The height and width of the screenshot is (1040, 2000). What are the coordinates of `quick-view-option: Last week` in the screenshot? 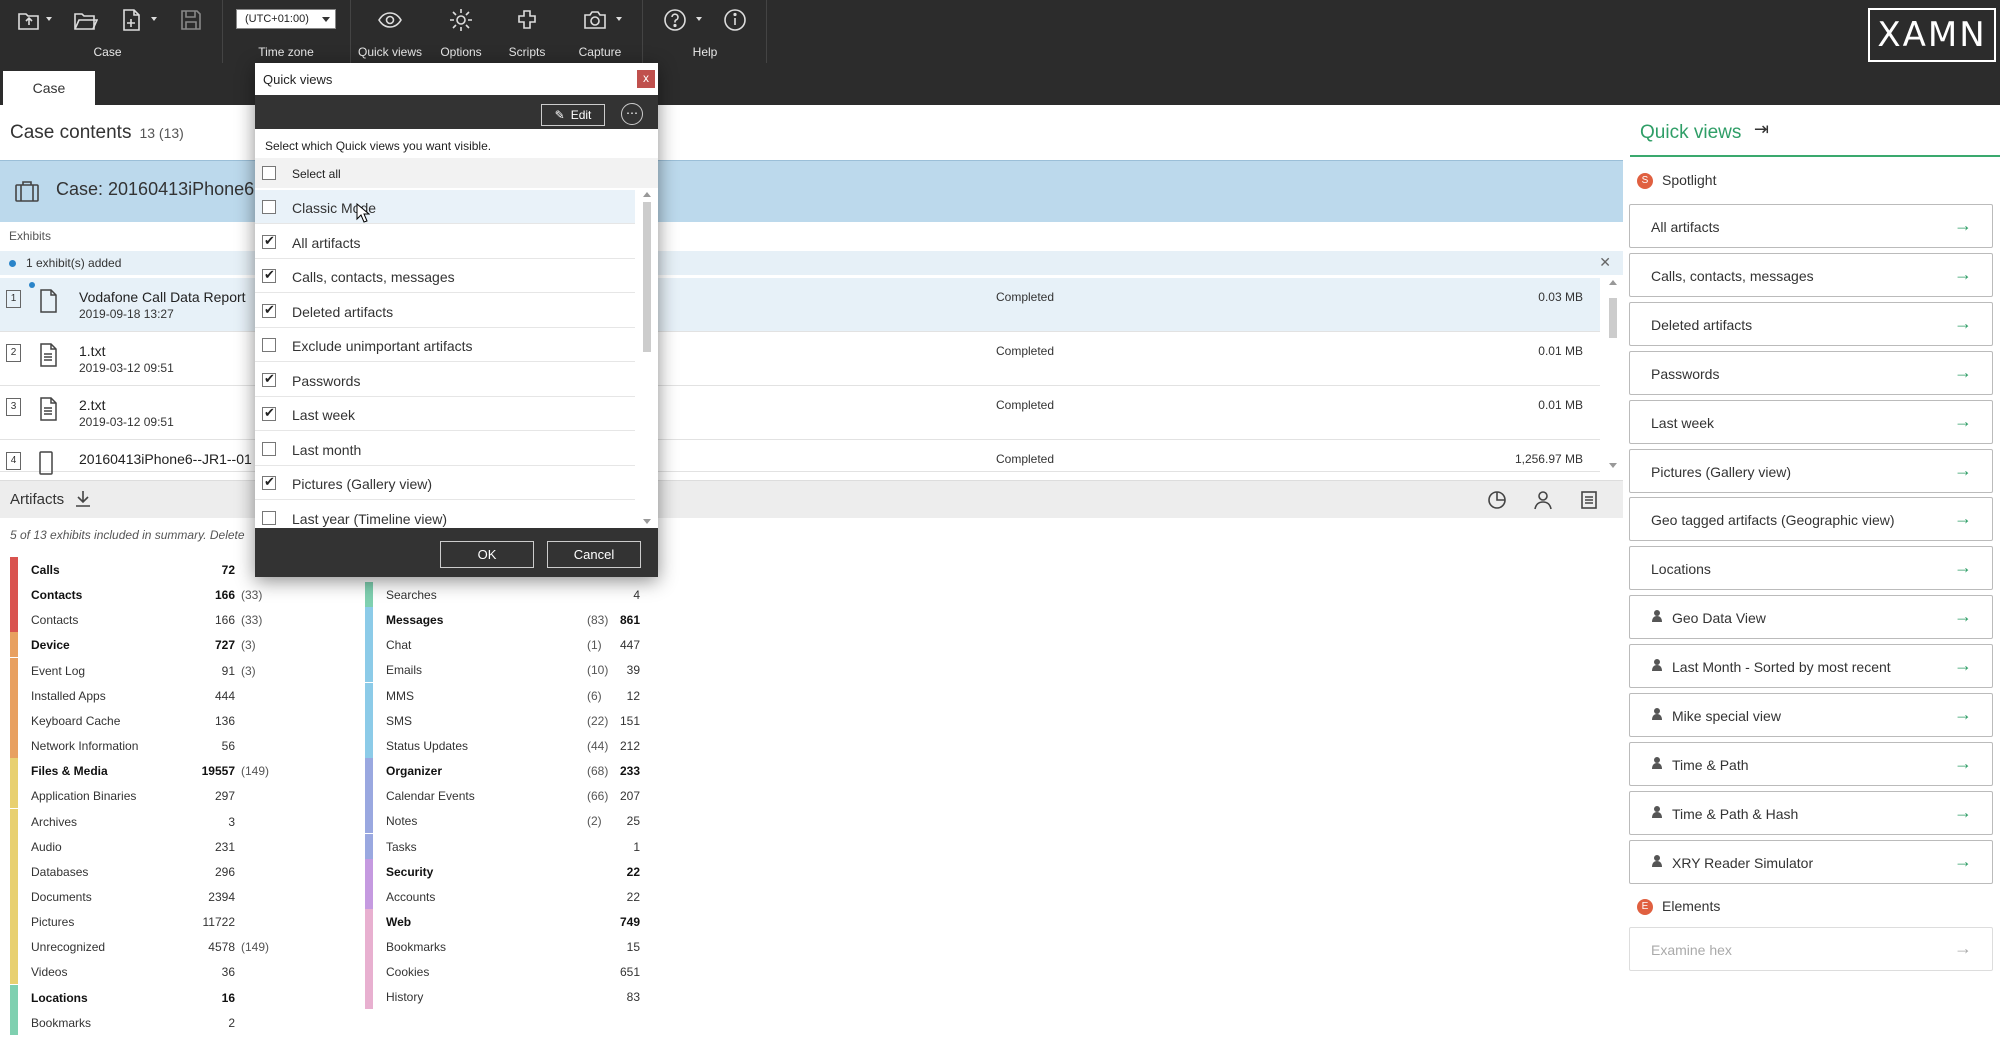 It's located at (445, 414).